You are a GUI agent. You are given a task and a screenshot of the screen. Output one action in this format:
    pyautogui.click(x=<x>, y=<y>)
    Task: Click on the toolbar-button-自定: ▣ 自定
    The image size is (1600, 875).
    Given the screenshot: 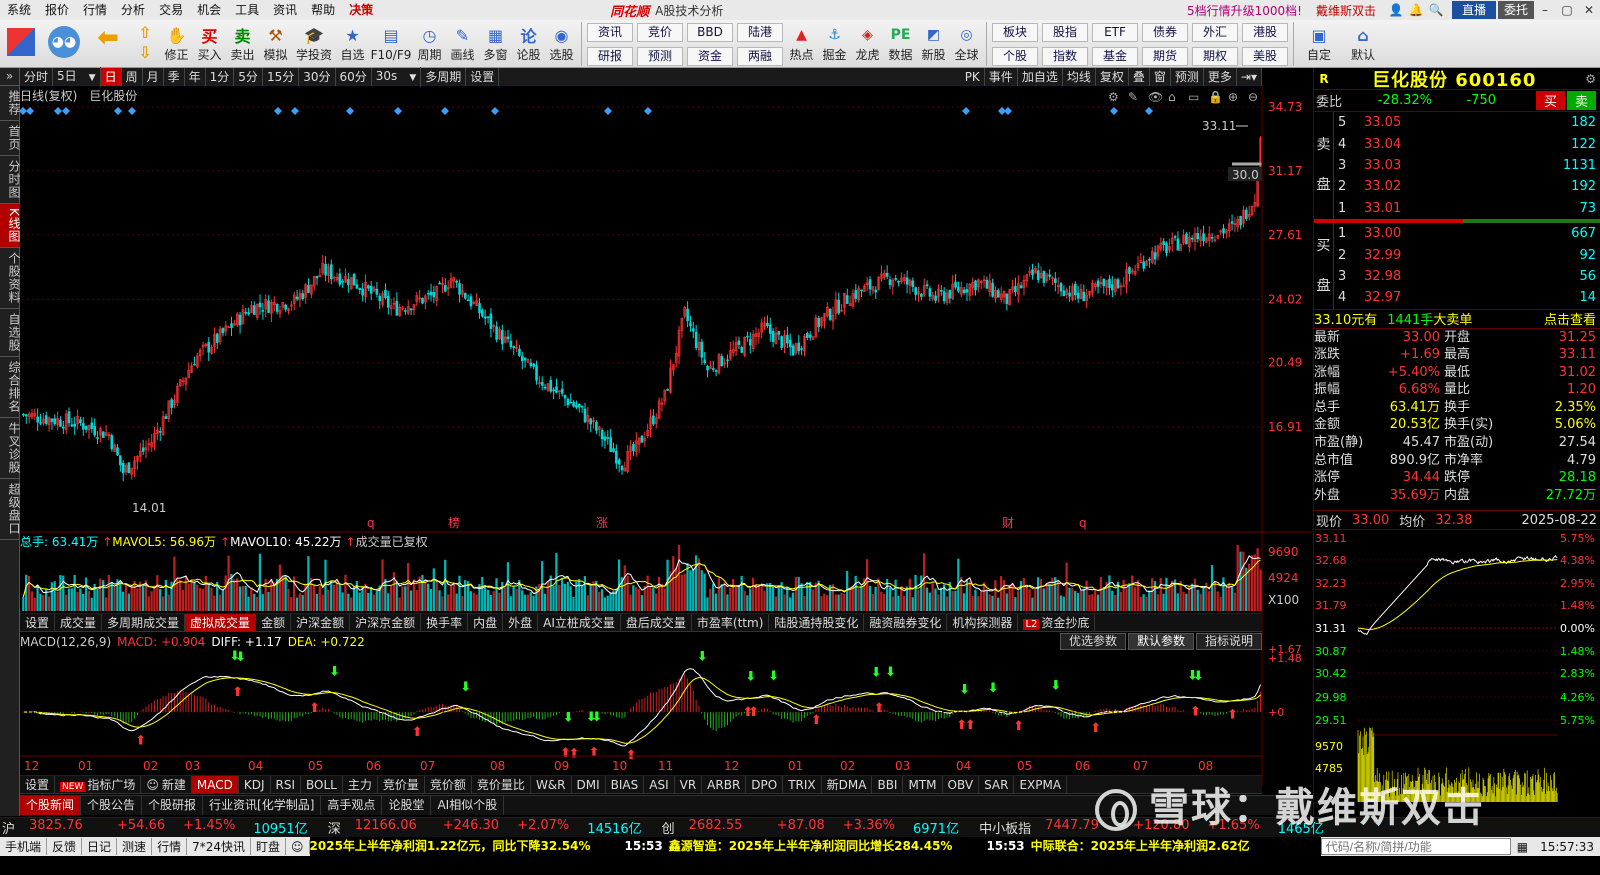 What is the action you would take?
    pyautogui.click(x=1319, y=44)
    